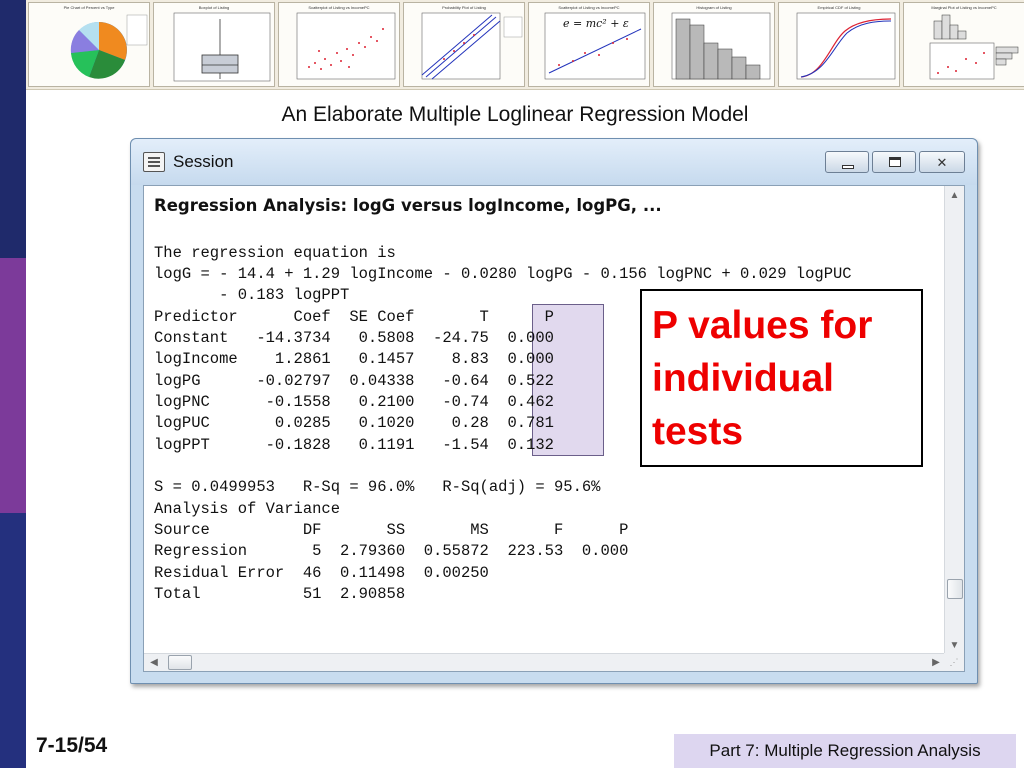 The image size is (1024, 768). Describe the element at coordinates (354, 338) in the screenshot. I see `table-row: Constant -14.3734 0.5808 -24.75 0.000` at that location.